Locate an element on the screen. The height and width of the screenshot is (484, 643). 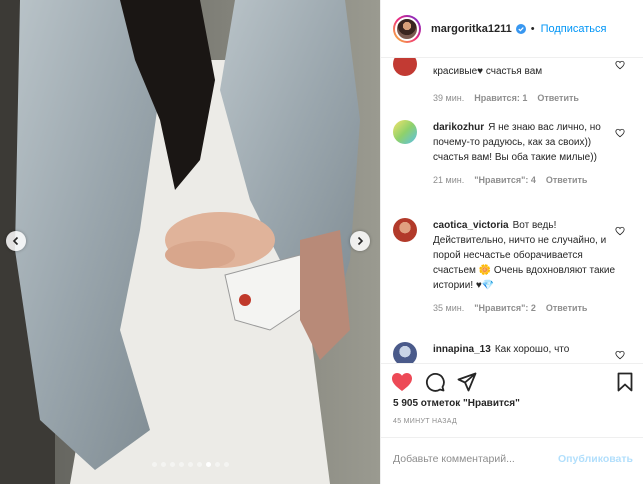
chevron-right-icon is located at coordinates (360, 241).